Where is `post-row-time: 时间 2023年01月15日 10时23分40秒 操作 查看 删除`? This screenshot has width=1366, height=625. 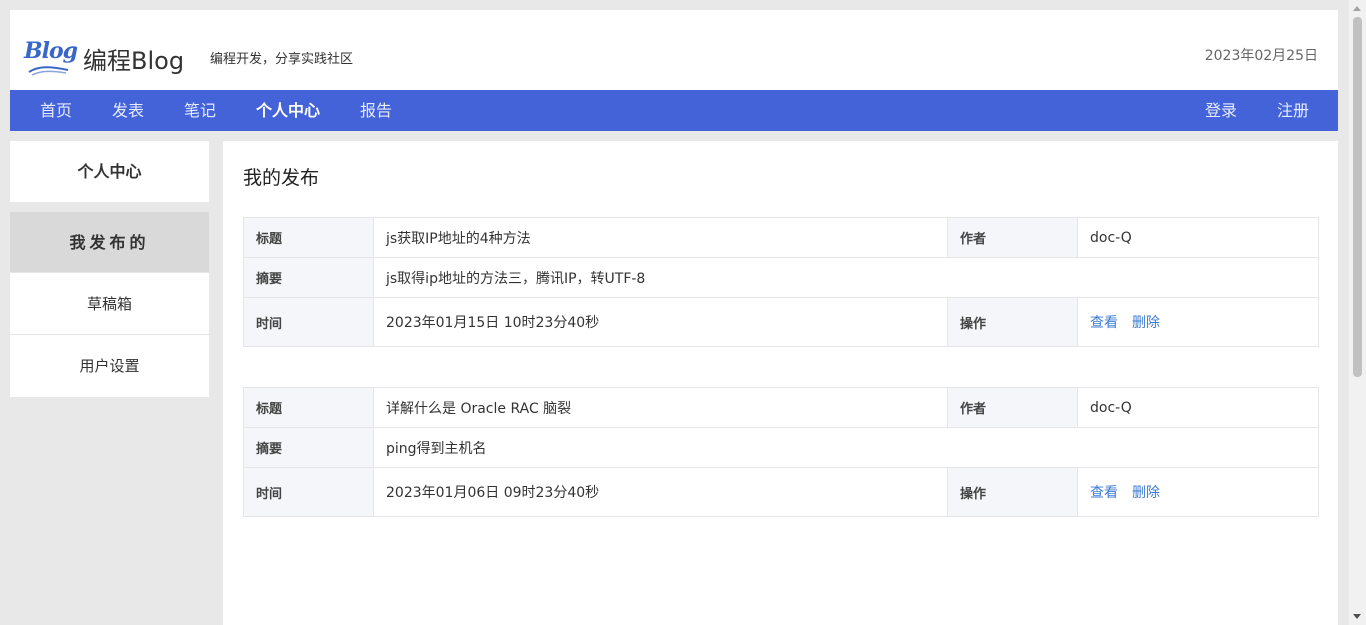
post-row-time: 时间 2023年01月15日 10时23分40秒 操作 查看 删除 is located at coordinates (781, 322).